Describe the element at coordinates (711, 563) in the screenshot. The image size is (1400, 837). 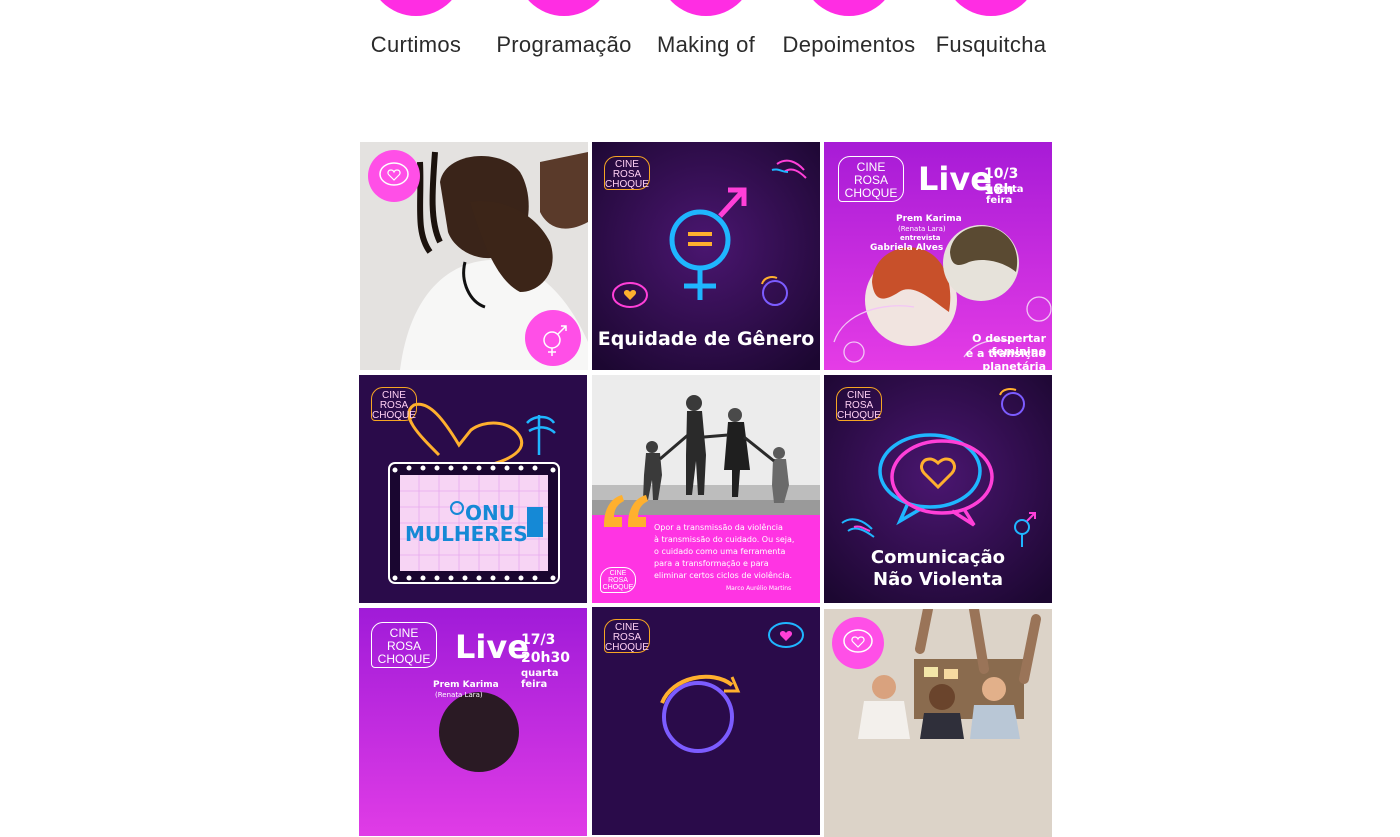
I see `quote-text: para a transformação e para` at that location.